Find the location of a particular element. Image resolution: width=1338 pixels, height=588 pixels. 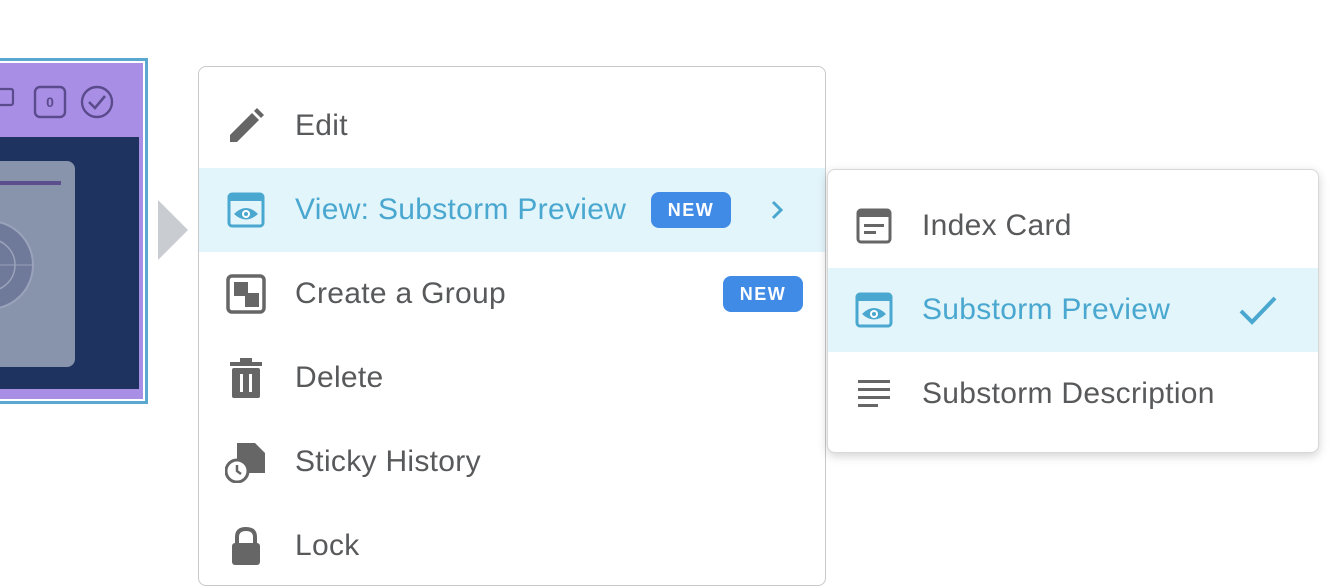

comment-icon is located at coordinates (8, 98).